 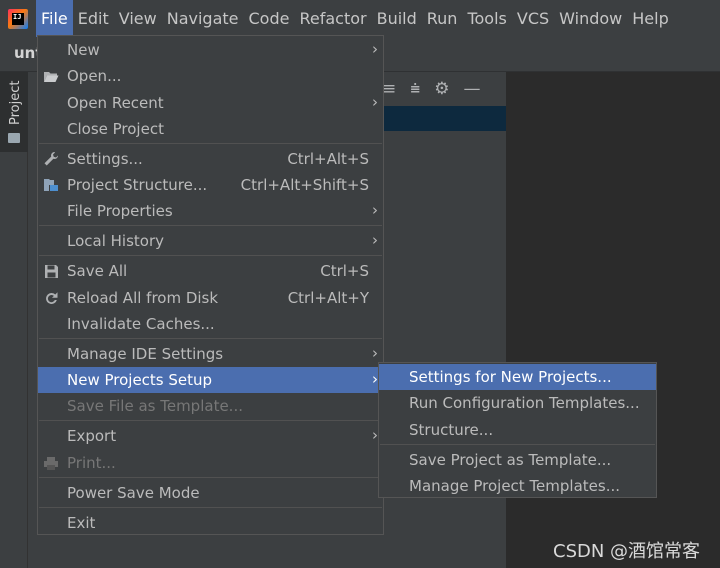 What do you see at coordinates (51, 185) in the screenshot?
I see `project-structure-icon` at bounding box center [51, 185].